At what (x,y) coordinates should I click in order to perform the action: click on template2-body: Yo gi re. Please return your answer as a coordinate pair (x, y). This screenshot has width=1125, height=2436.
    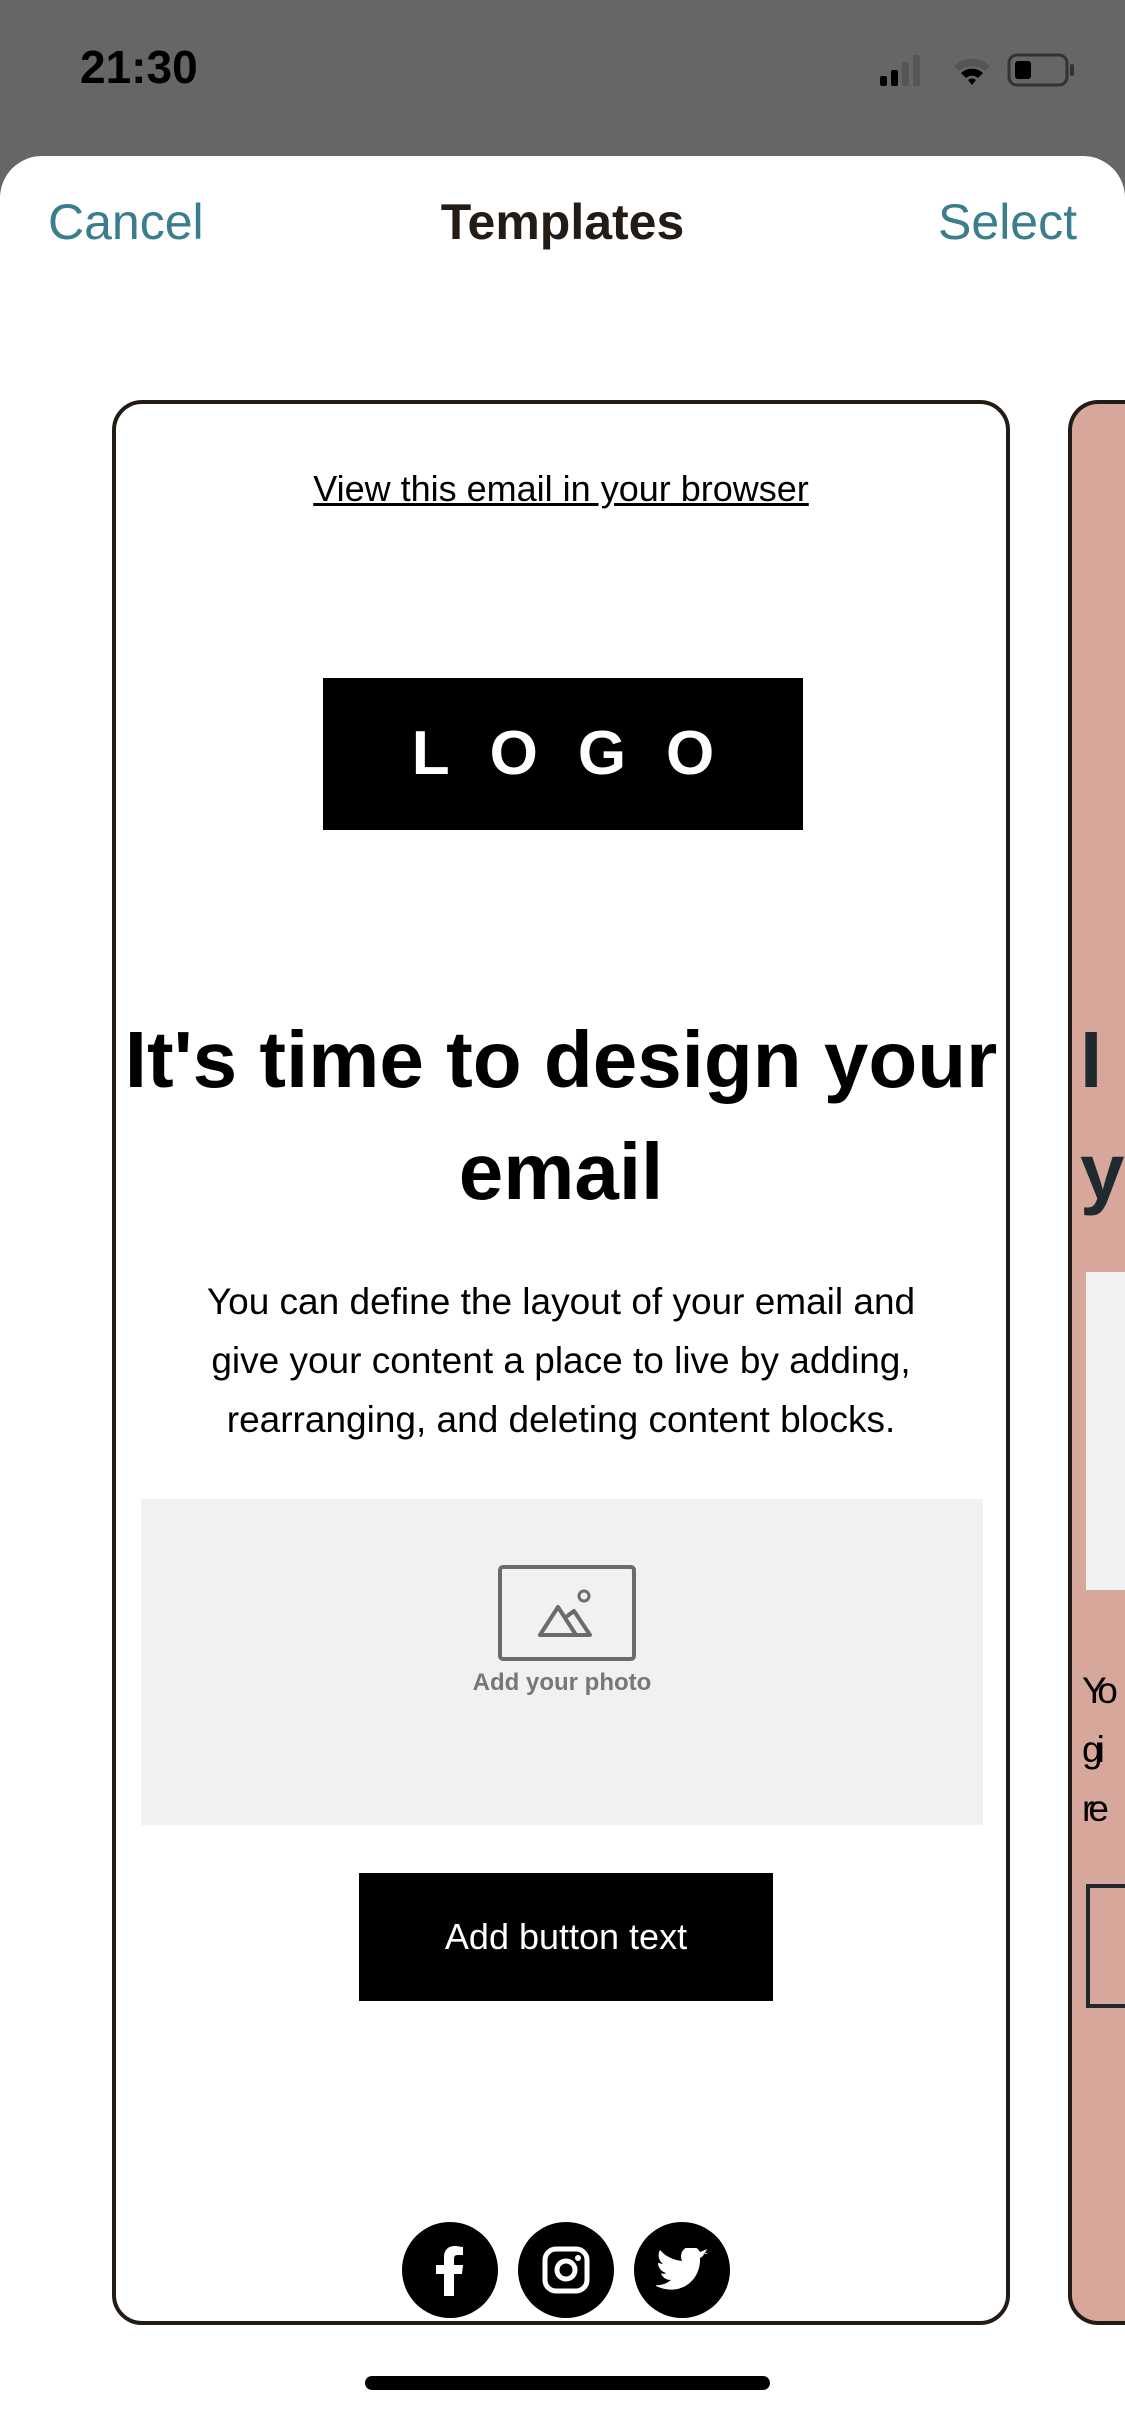
    Looking at the image, I should click on (1100, 1749).